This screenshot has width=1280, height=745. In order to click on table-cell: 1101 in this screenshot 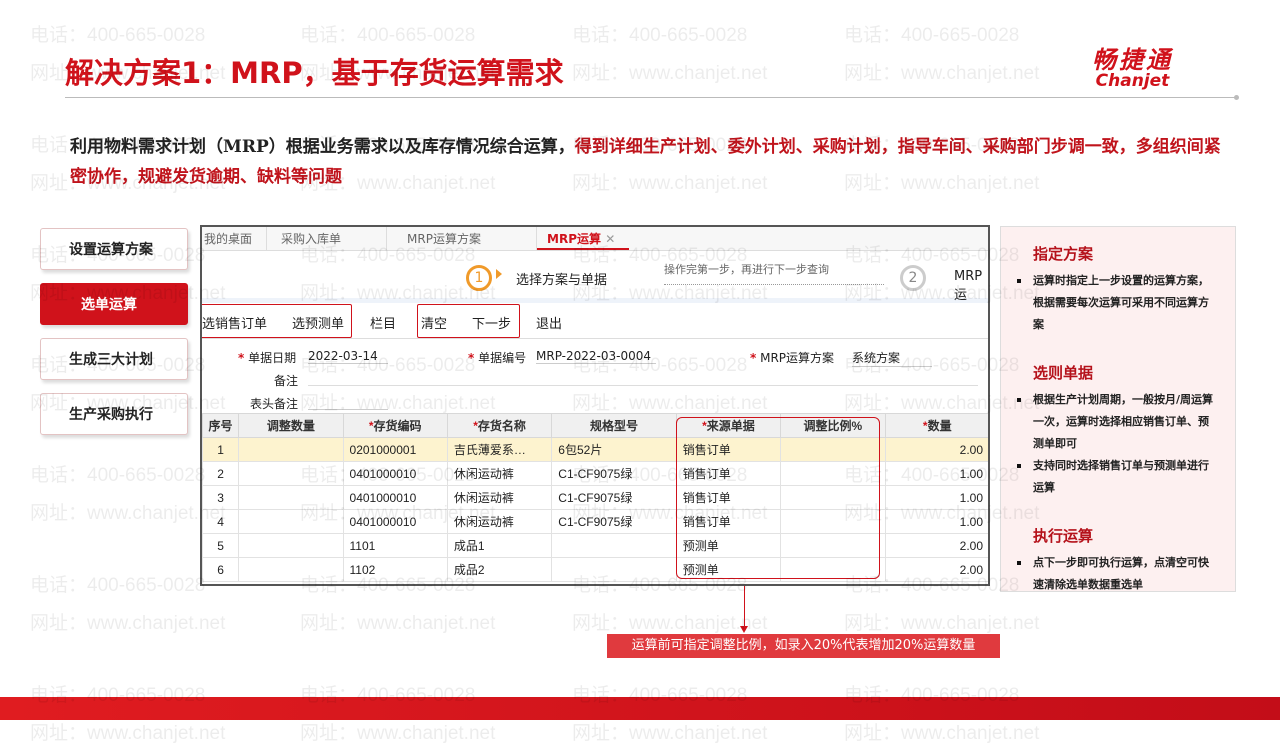, I will do `click(395, 545)`.